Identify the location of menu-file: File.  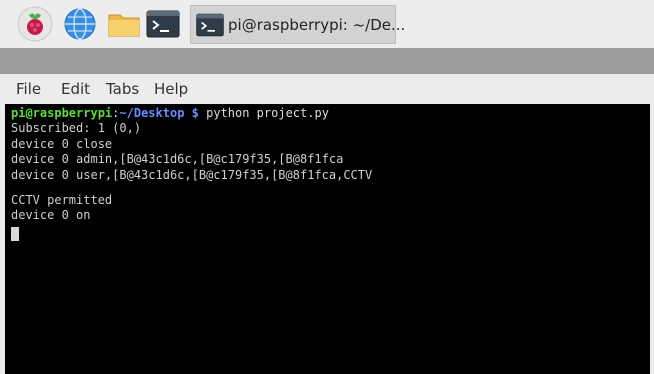
(28, 89).